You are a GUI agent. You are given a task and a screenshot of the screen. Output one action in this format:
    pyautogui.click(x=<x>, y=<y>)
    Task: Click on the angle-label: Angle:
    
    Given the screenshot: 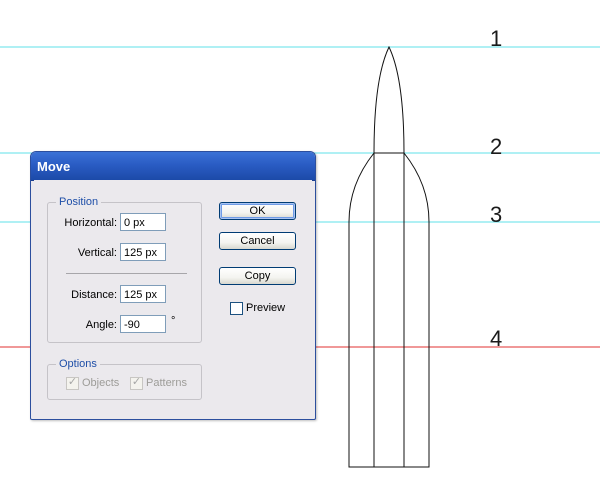 What is the action you would take?
    pyautogui.click(x=101, y=325)
    